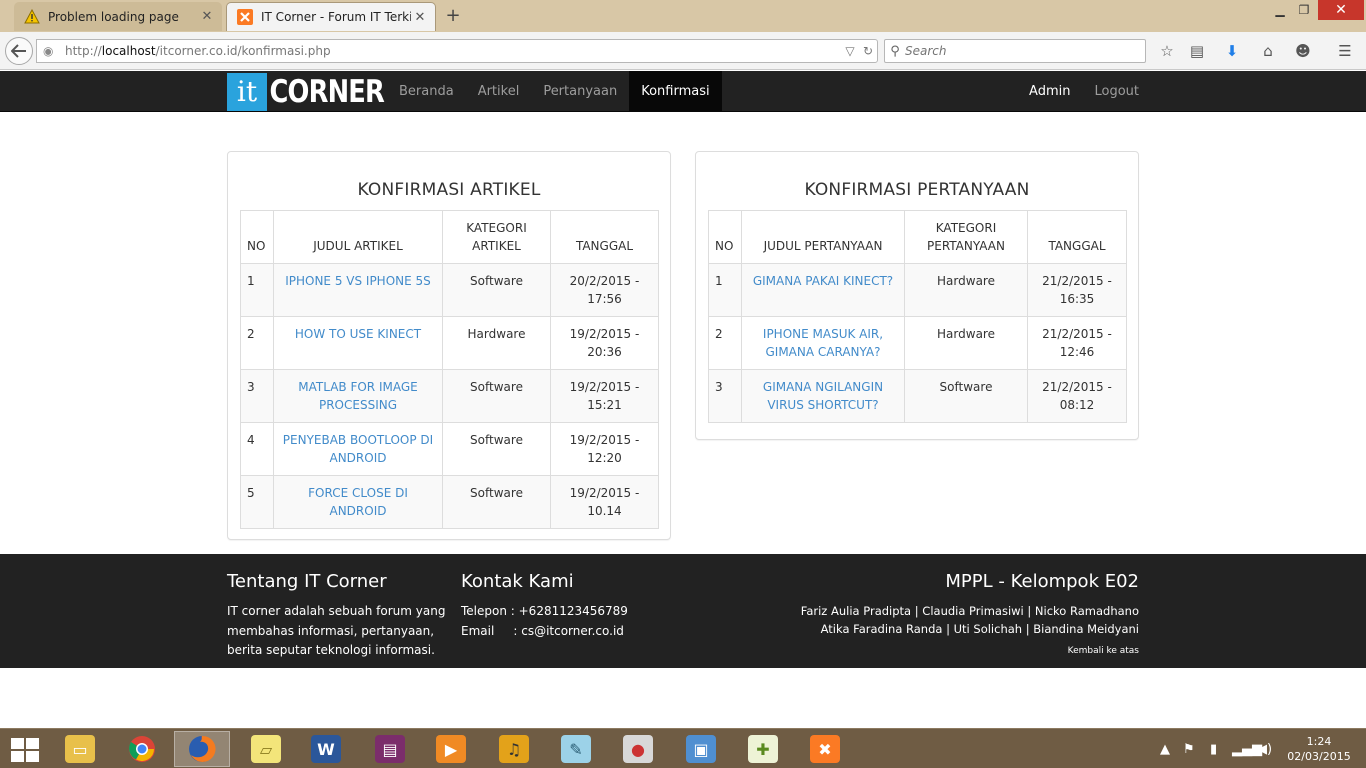 This screenshot has height=768, width=1366. What do you see at coordinates (1264, 748) in the screenshot?
I see `volume-icon: ◀)` at bounding box center [1264, 748].